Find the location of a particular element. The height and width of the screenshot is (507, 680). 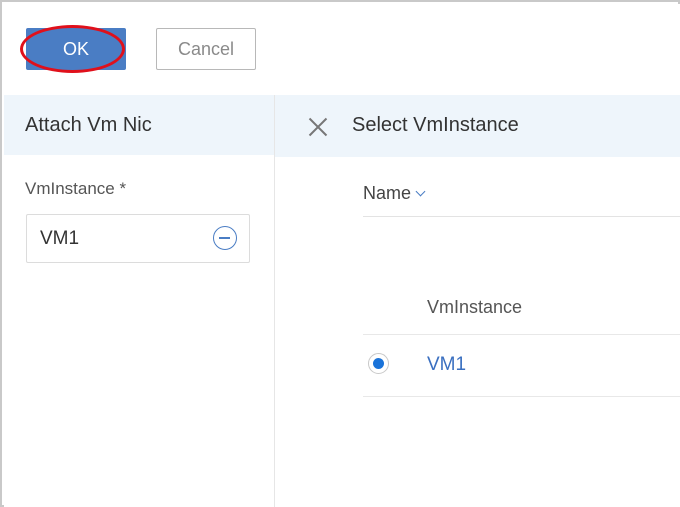

chevron-down-icon is located at coordinates (420, 191).